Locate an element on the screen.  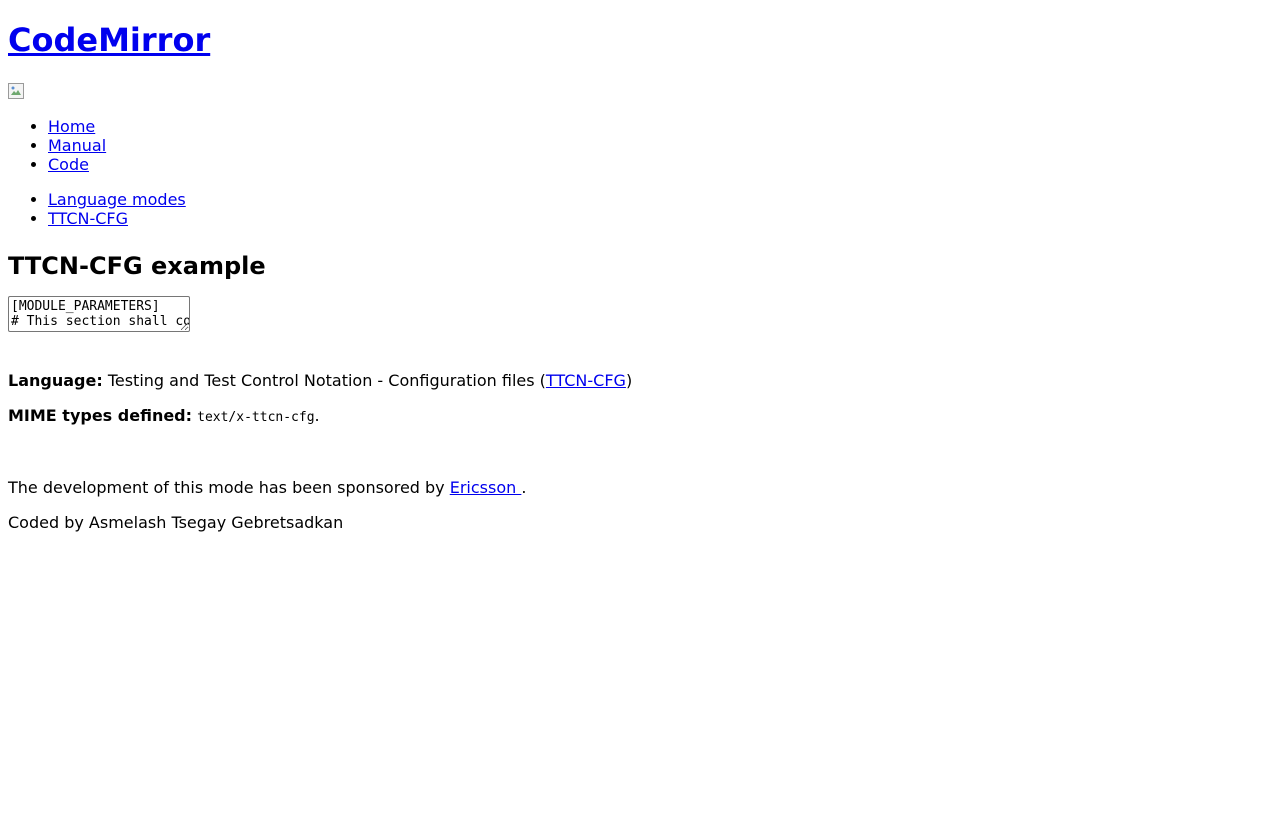
nav-link-manual: Manual is located at coordinates (77, 145).